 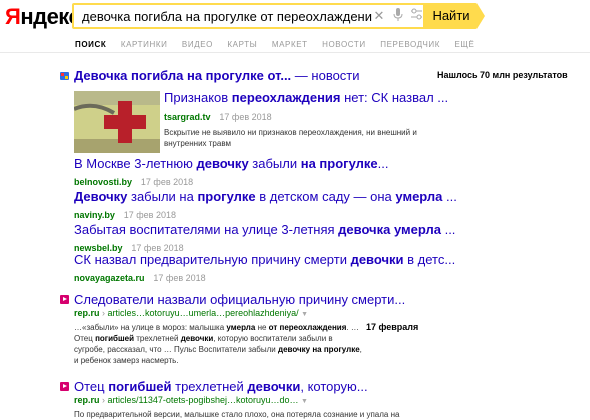 What do you see at coordinates (90, 44) in the screenshot?
I see `tab-search: ПОИСК` at bounding box center [90, 44].